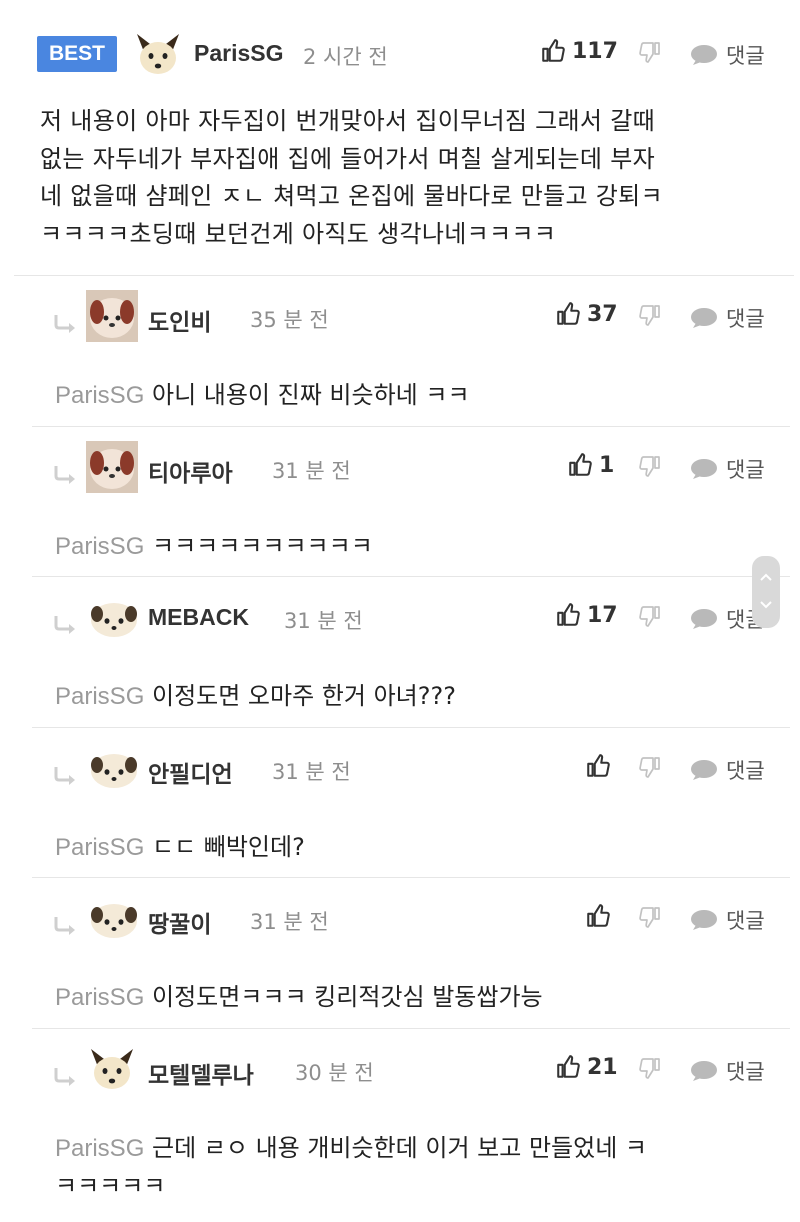 The height and width of the screenshot is (1222, 800). What do you see at coordinates (334, 1073) in the screenshot?
I see `timestamp: 30 분 전` at bounding box center [334, 1073].